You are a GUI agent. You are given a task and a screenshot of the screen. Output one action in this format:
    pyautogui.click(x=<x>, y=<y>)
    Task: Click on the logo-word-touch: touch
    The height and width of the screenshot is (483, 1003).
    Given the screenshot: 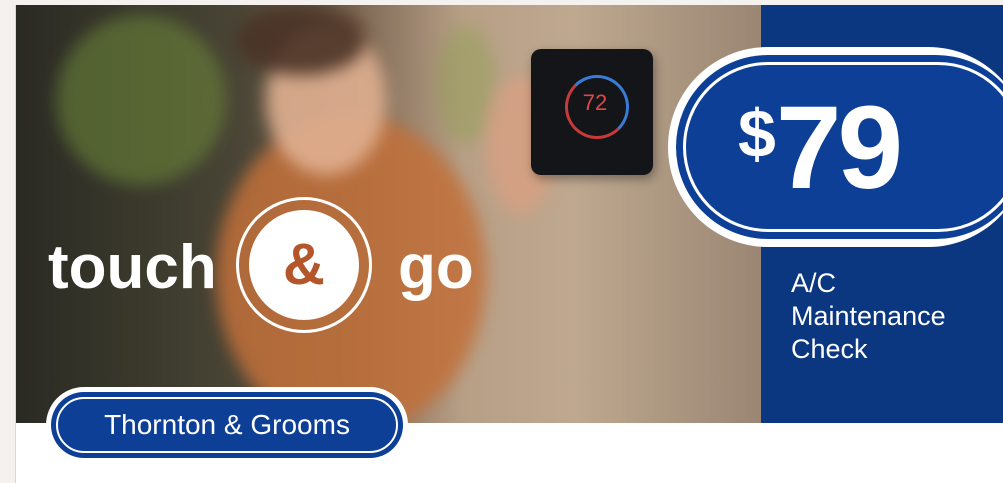 What is the action you would take?
    pyautogui.click(x=132, y=267)
    